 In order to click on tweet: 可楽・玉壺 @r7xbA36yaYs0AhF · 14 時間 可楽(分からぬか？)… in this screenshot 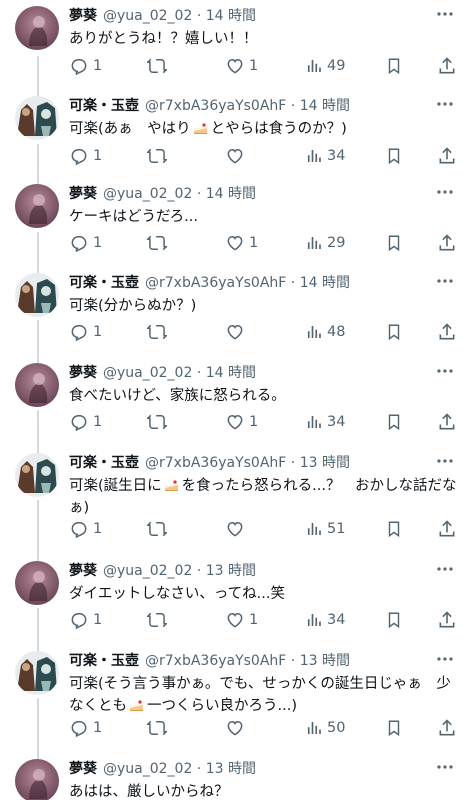, I will do `click(235, 318)`.